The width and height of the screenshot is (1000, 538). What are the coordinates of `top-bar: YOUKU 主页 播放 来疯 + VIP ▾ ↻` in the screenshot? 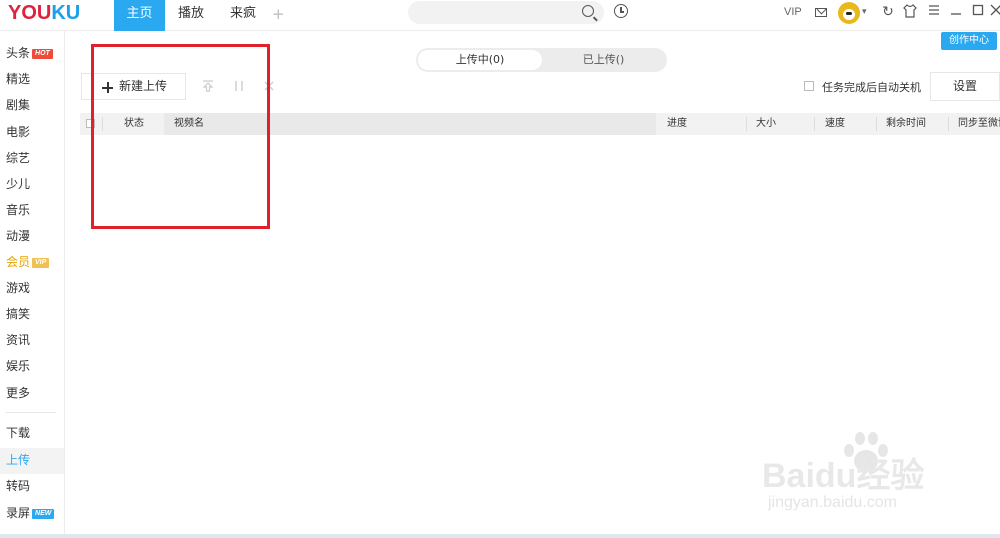 It's located at (500, 15).